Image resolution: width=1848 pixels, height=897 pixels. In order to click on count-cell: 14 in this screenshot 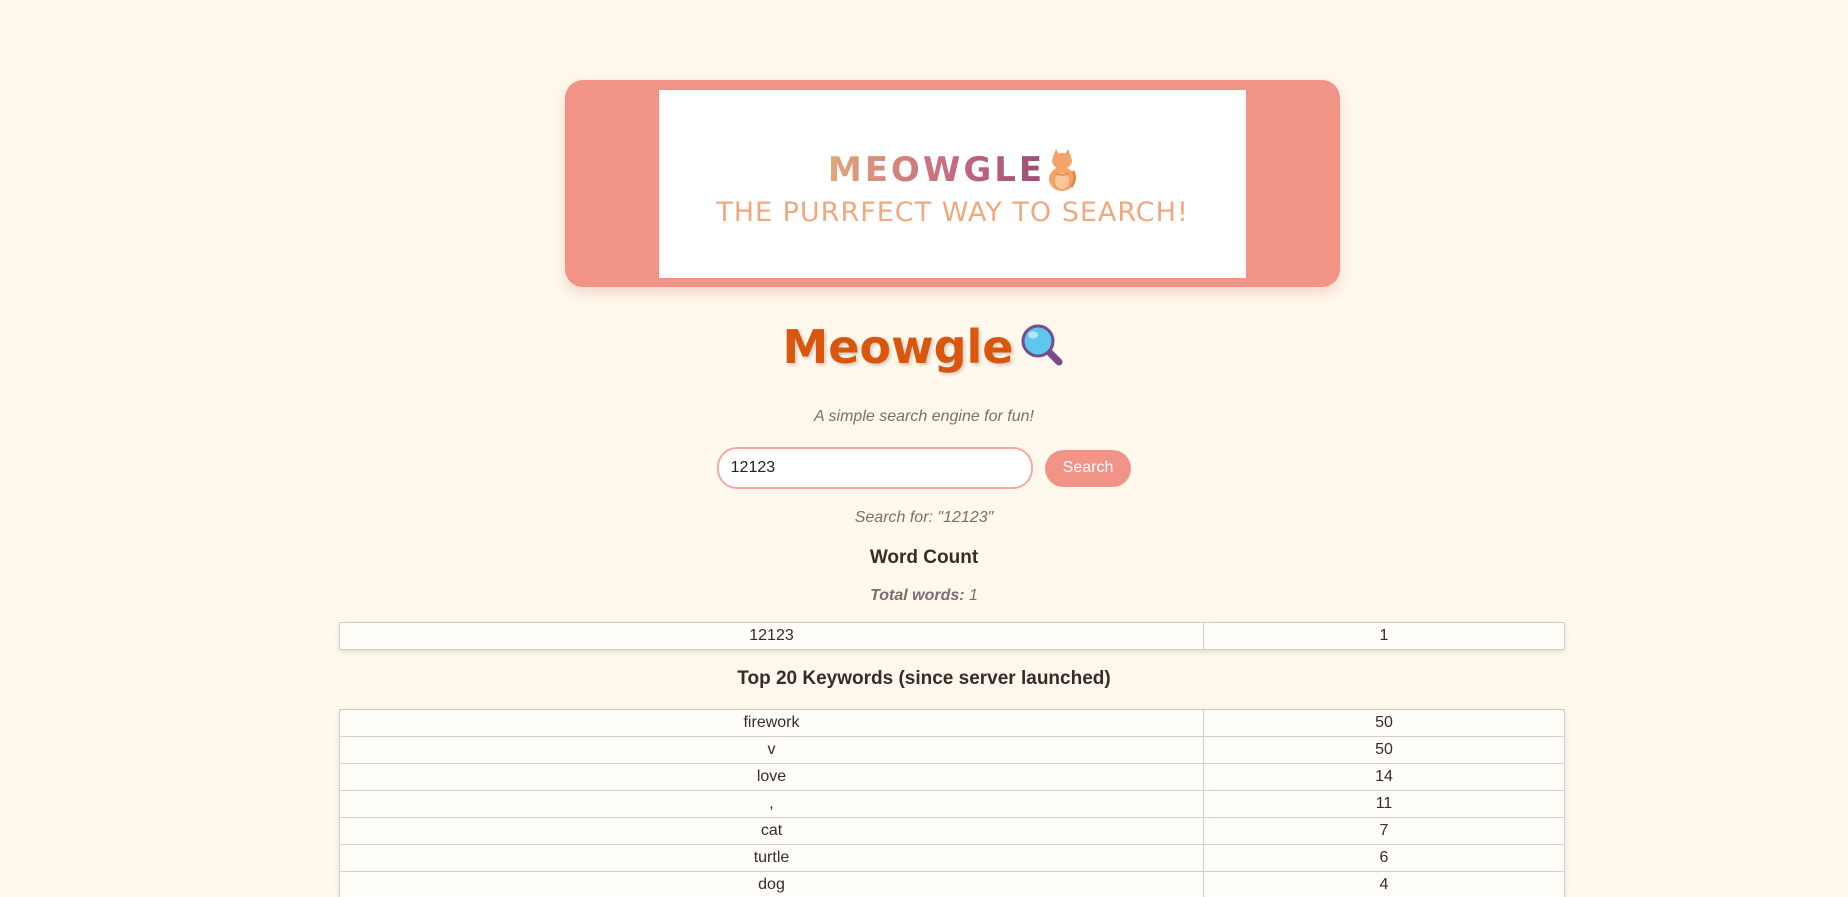, I will do `click(1384, 777)`.